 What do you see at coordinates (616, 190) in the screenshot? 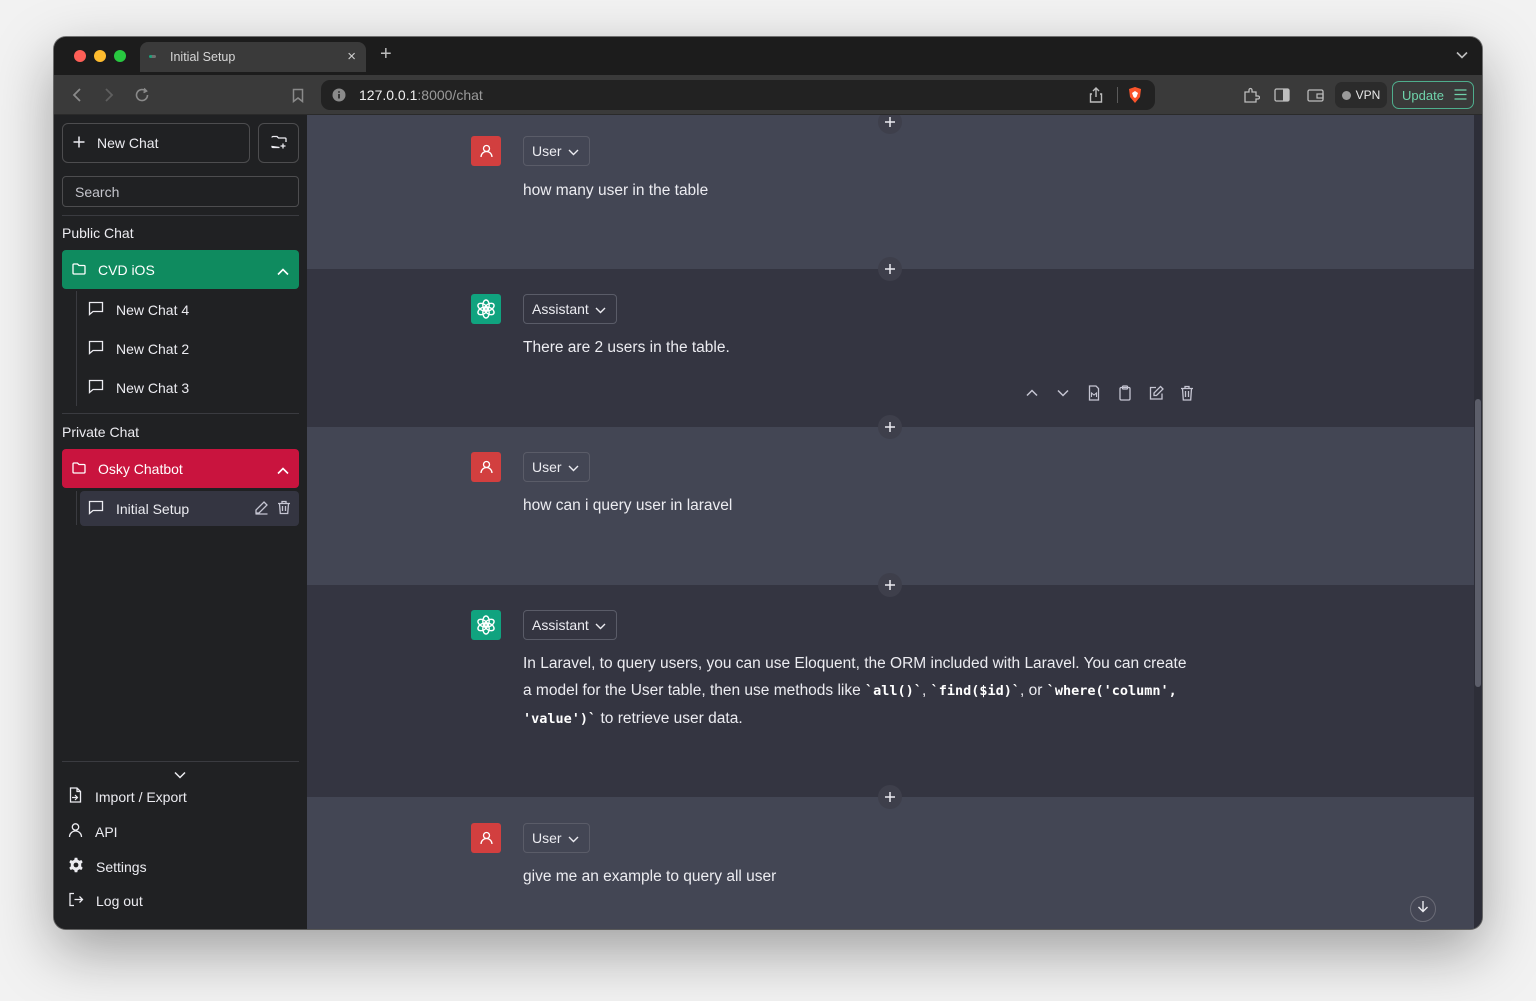
I see `message-text: how many user in the table` at bounding box center [616, 190].